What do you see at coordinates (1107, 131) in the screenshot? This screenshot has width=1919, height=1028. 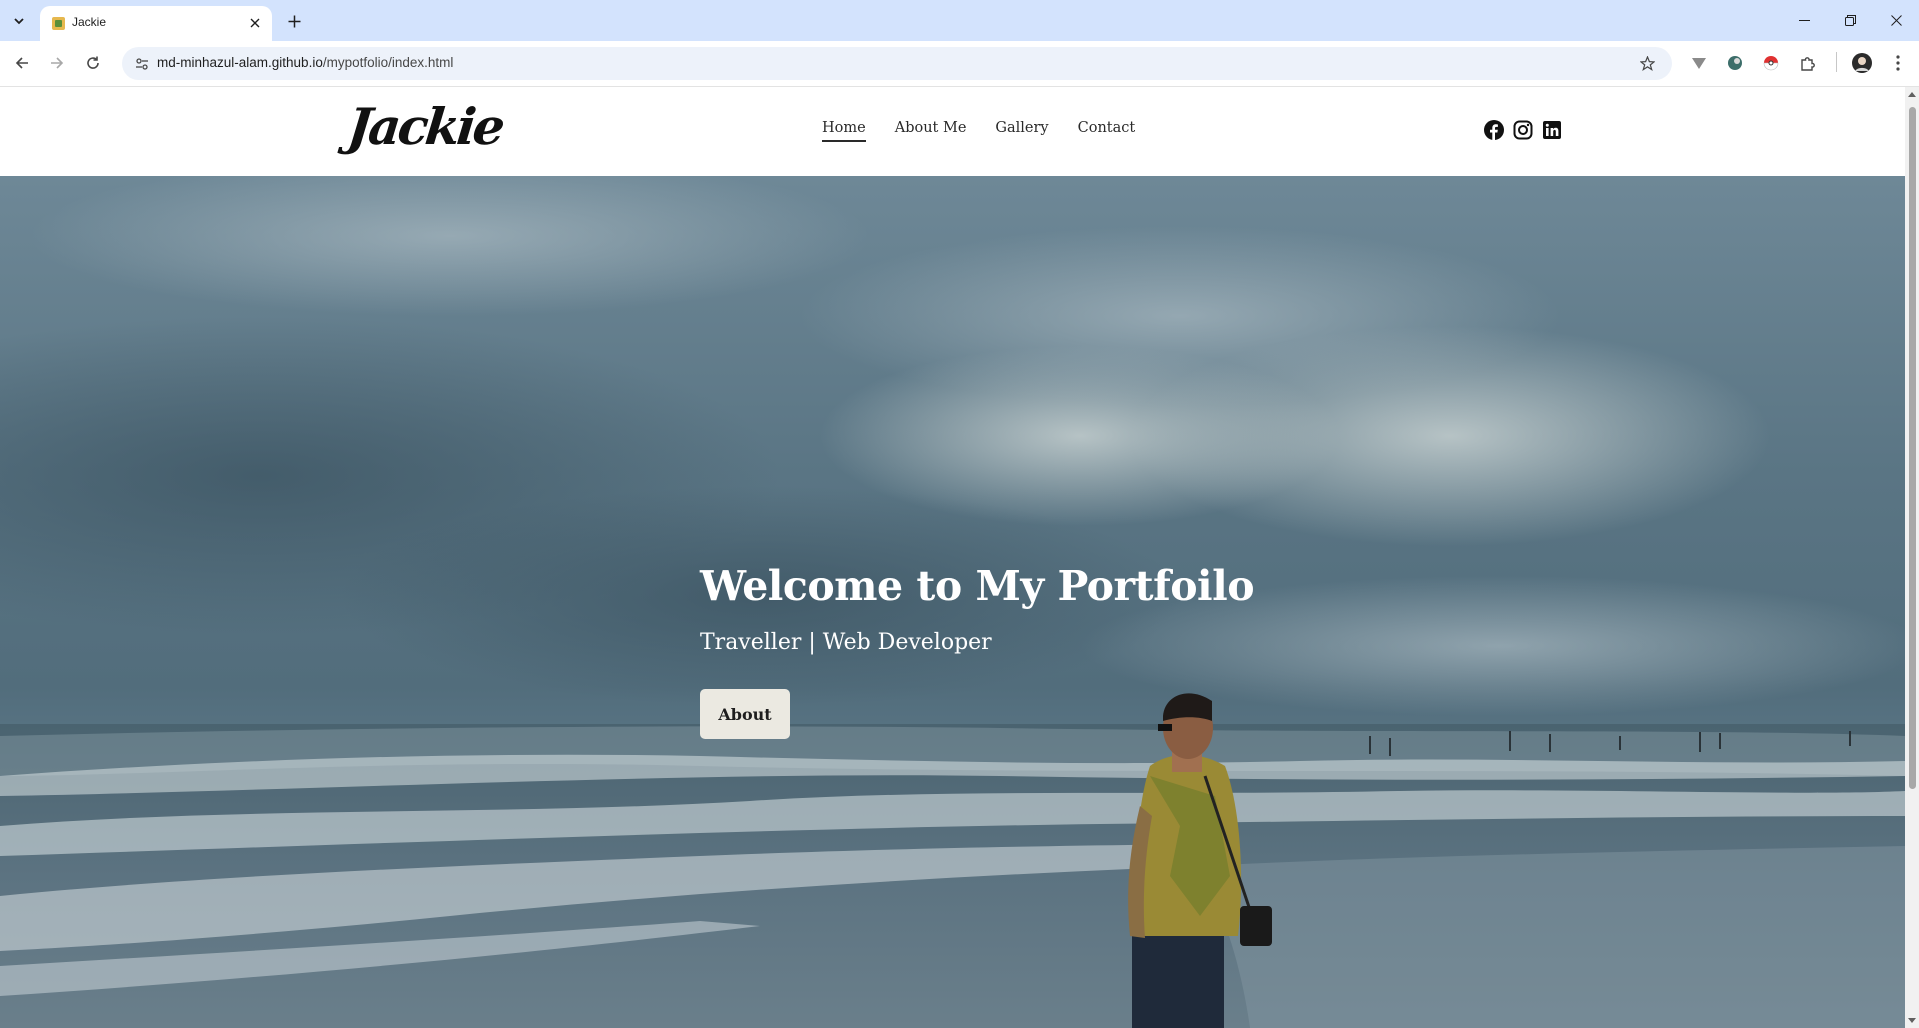 I see `nav-contact-link: Contact` at bounding box center [1107, 131].